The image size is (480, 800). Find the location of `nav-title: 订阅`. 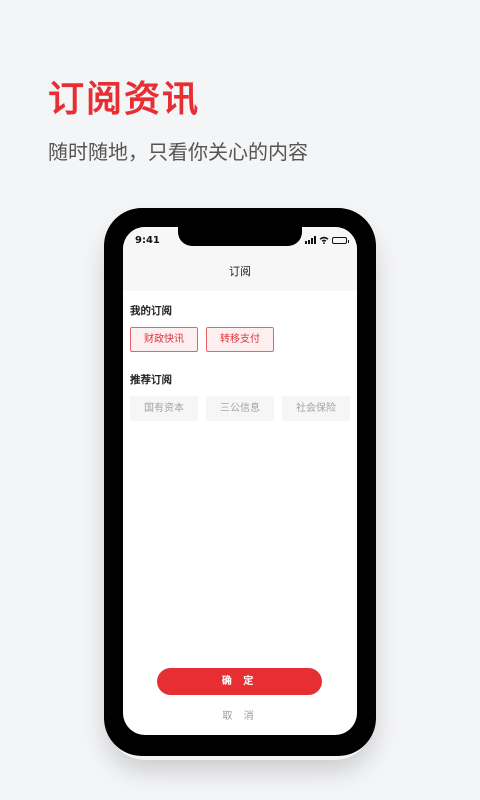

nav-title: 订阅 is located at coordinates (240, 271).